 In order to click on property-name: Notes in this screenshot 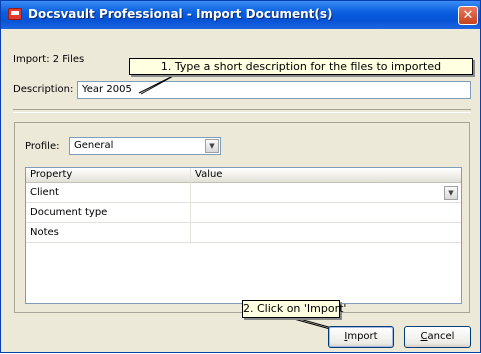, I will do `click(44, 232)`.